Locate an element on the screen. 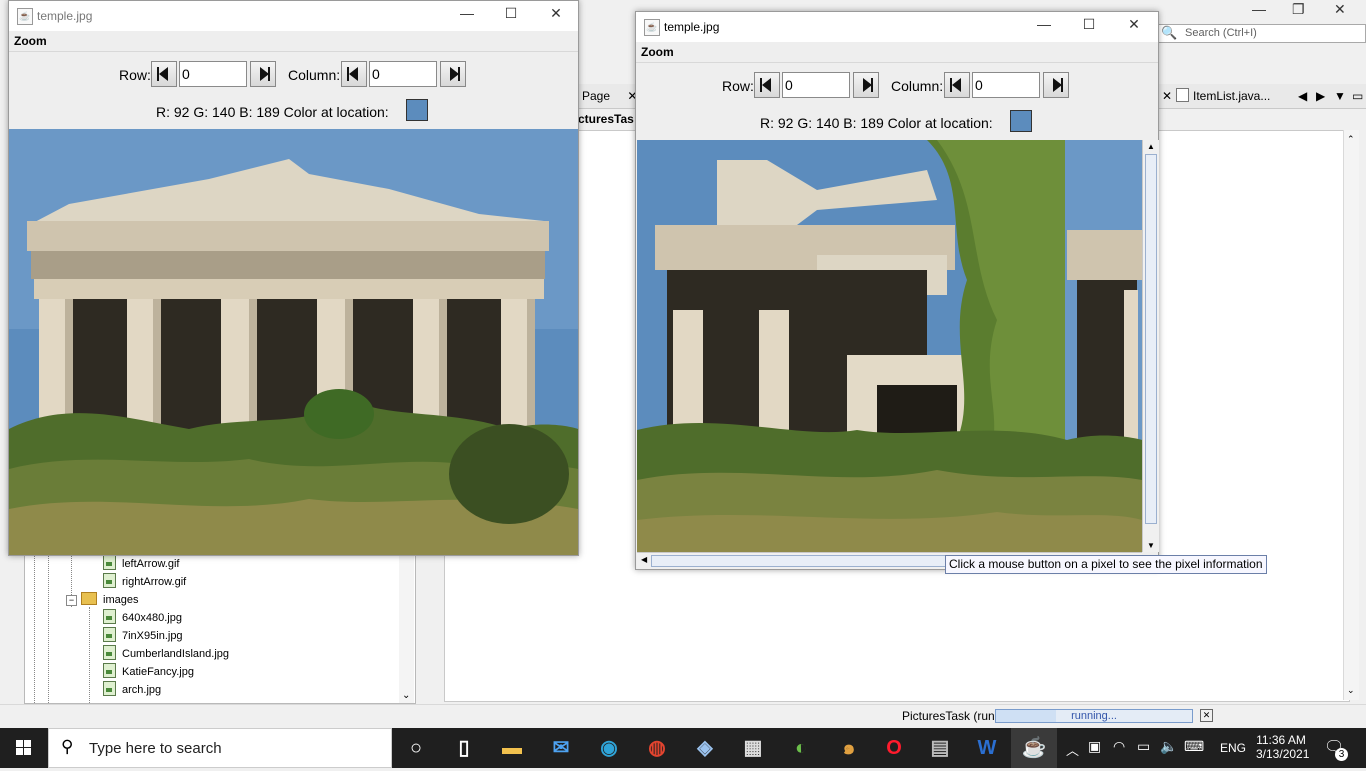 The width and height of the screenshot is (1366, 771). tree-item-label: CumberlandIsland.jpg is located at coordinates (176, 654).